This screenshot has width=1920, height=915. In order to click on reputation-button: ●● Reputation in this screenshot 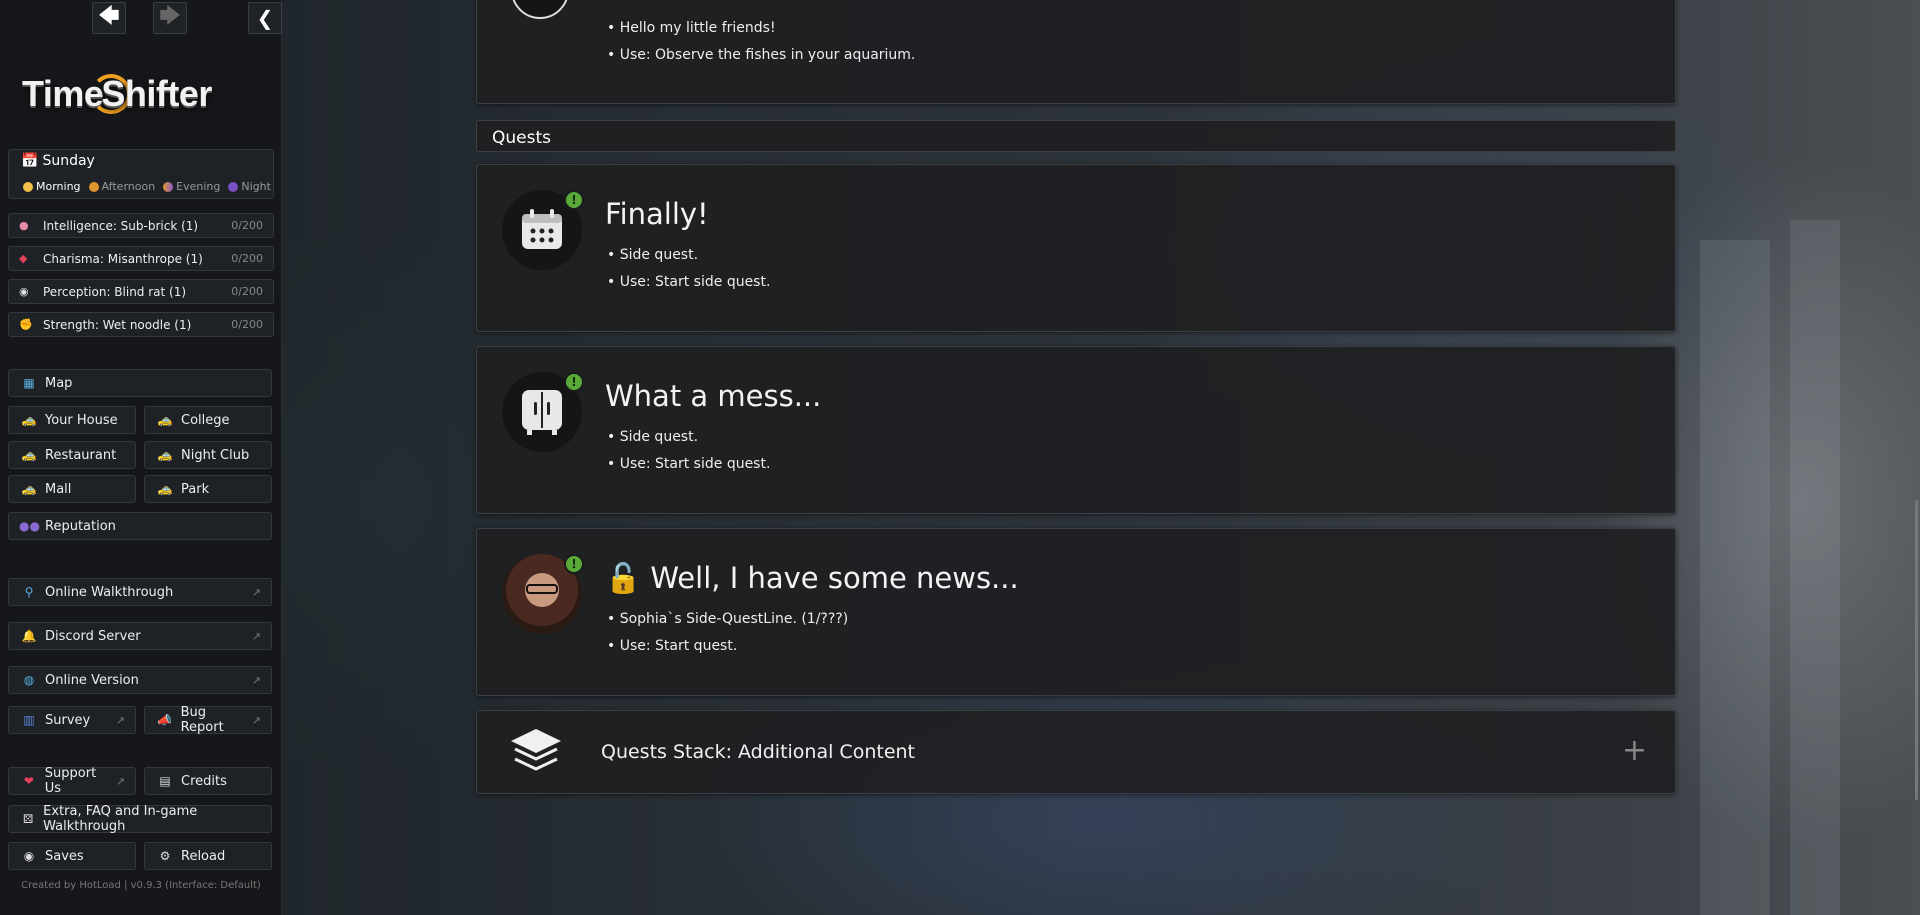, I will do `click(140, 526)`.